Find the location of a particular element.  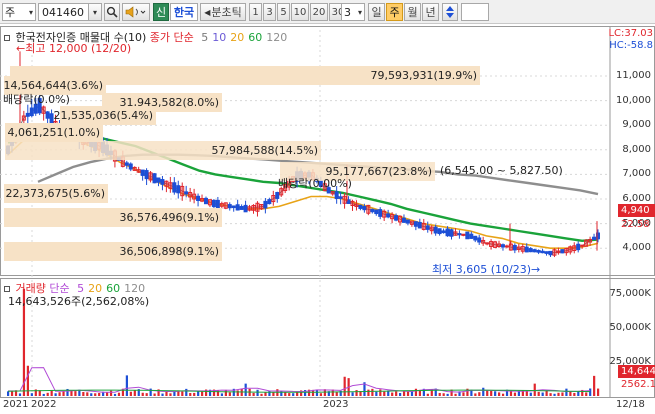

ma-prefix: 종가 단순 is located at coordinates (171, 37).